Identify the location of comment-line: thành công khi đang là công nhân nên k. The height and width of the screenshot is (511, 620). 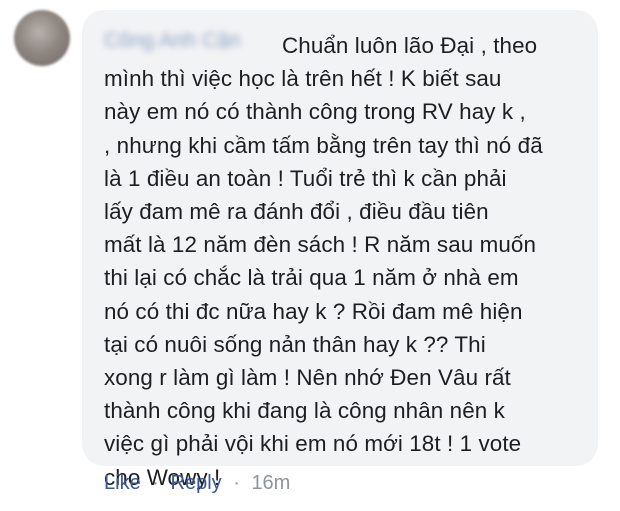
(304, 411).